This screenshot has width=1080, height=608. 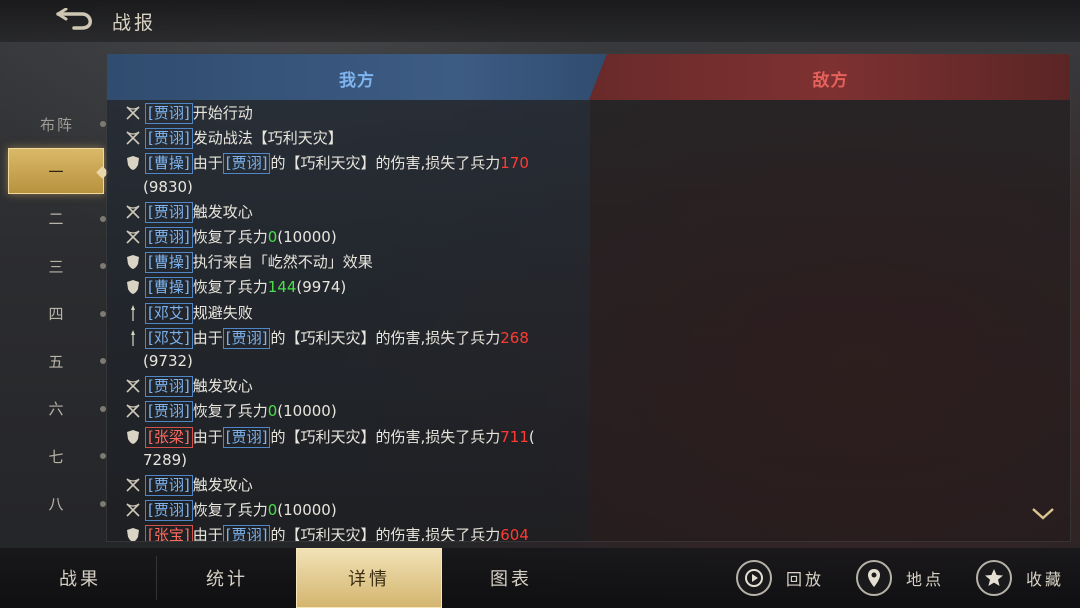 What do you see at coordinates (169, 533) in the screenshot?
I see `general-name-tag: [张宝]` at bounding box center [169, 533].